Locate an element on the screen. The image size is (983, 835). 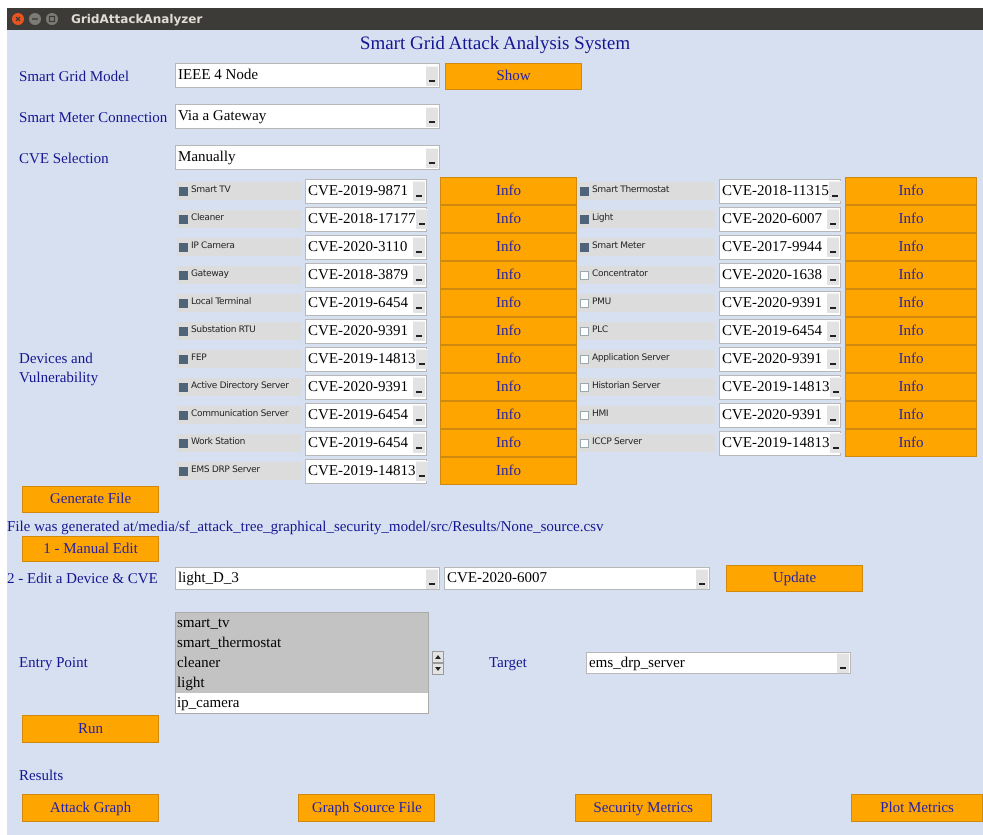
cve-dropdown: CVE-2020-3110 is located at coordinates (366, 247).